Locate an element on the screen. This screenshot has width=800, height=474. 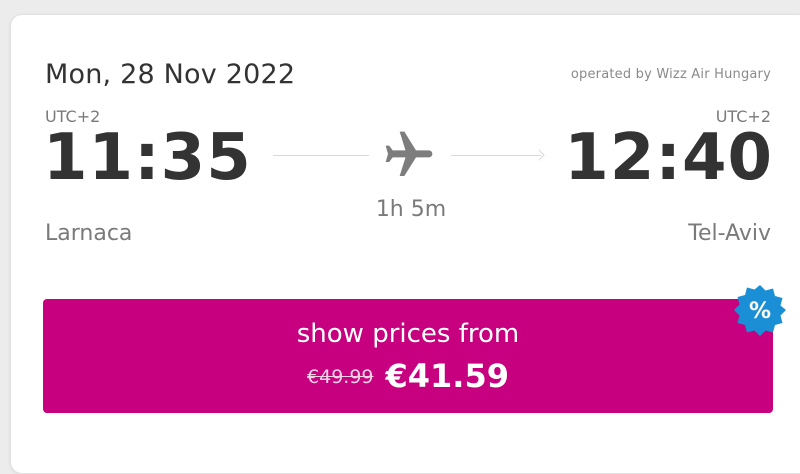
flight-date: Mon, 28 Nov 2022 is located at coordinates (170, 74).